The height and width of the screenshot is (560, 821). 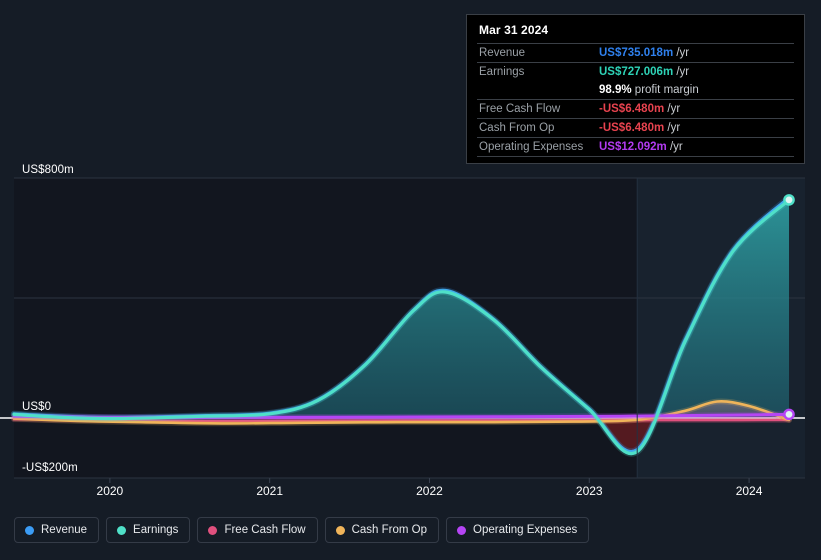 What do you see at coordinates (429, 491) in the screenshot?
I see `x-axis-tick-label: 2022` at bounding box center [429, 491].